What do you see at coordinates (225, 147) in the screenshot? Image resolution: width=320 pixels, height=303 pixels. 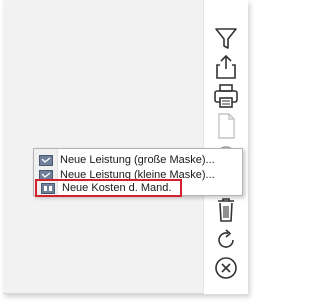 I see `right-toolbar` at bounding box center [225, 147].